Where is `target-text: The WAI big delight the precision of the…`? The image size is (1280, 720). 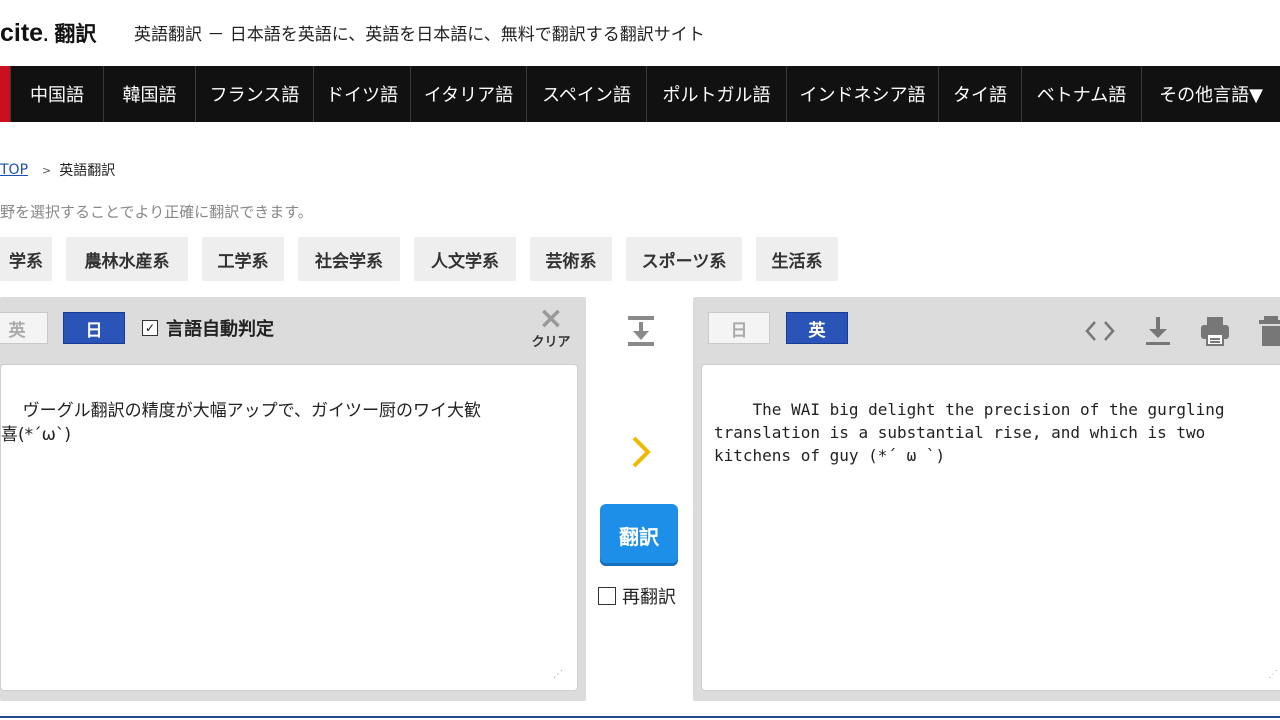
target-text: The WAI big delight the precision of the… is located at coordinates (969, 432).